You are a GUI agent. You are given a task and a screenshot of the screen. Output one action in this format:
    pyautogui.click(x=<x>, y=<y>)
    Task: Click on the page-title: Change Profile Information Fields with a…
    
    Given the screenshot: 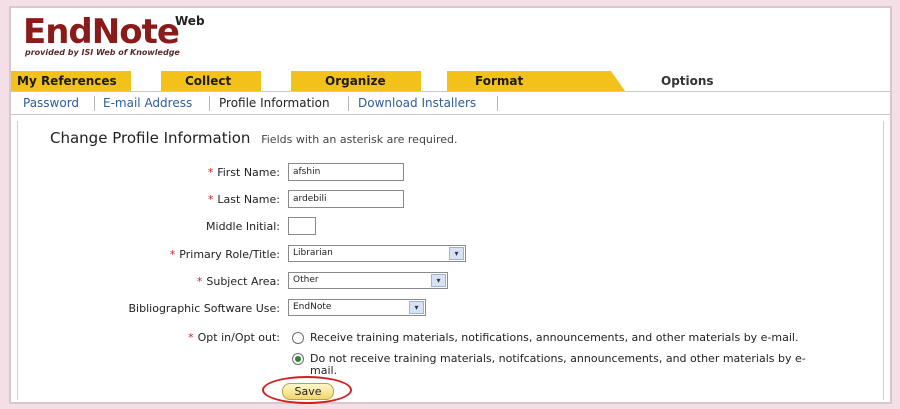 What is the action you would take?
    pyautogui.click(x=253, y=138)
    